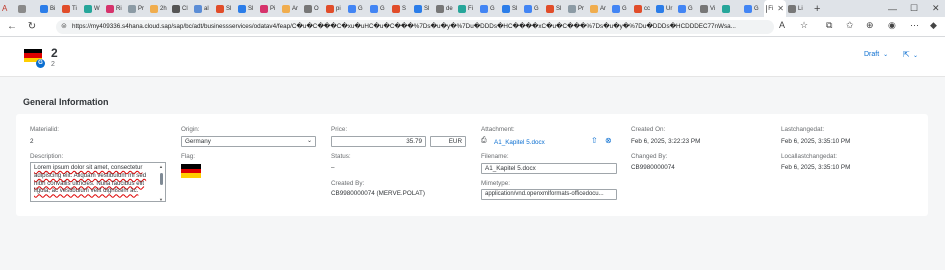 This screenshot has width=945, height=270. I want to click on tab-label: 2h, so click(163, 8).